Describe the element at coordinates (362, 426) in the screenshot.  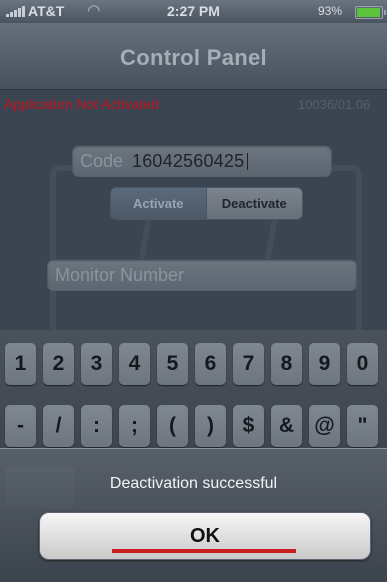
I see `key-quote: "` at that location.